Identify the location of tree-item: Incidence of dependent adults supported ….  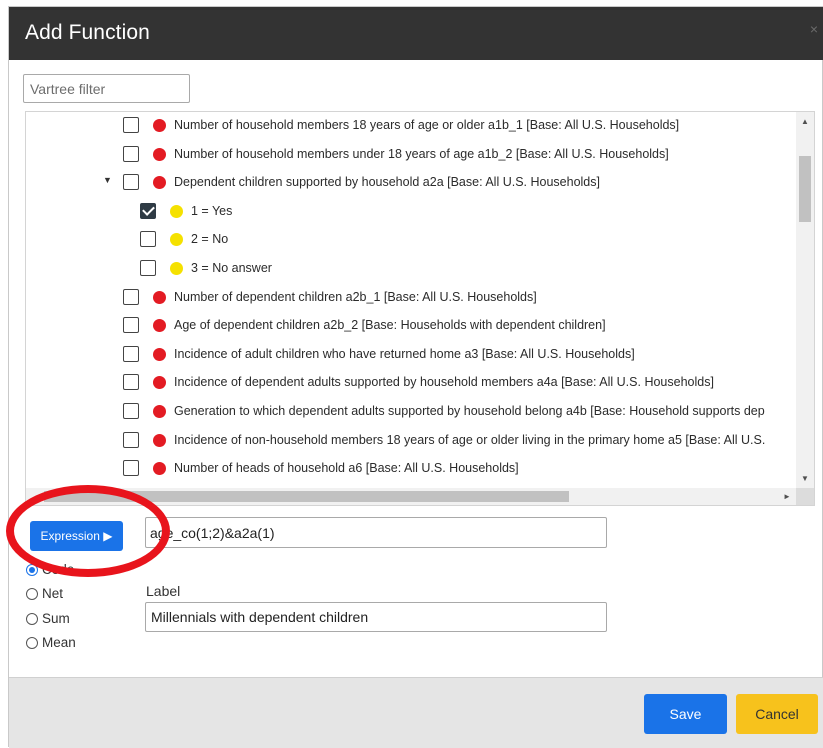
(411, 383).